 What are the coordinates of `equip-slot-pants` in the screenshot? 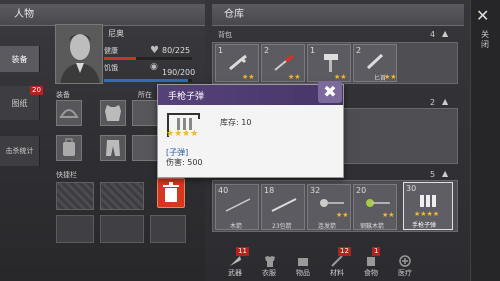 It's located at (113, 148).